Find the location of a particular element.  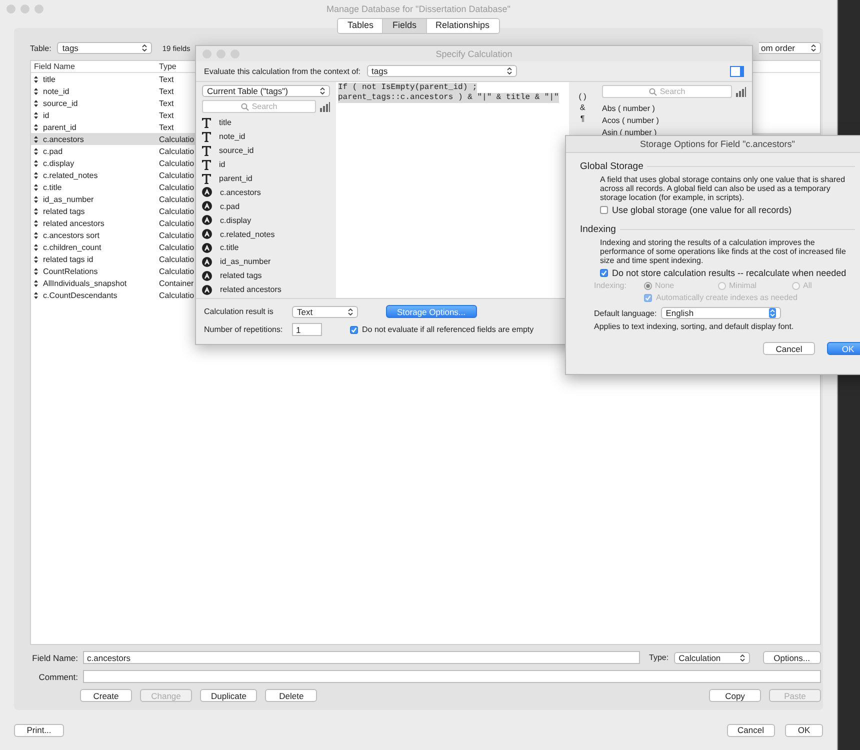

window-title: Specify Calculation is located at coordinates (474, 53).